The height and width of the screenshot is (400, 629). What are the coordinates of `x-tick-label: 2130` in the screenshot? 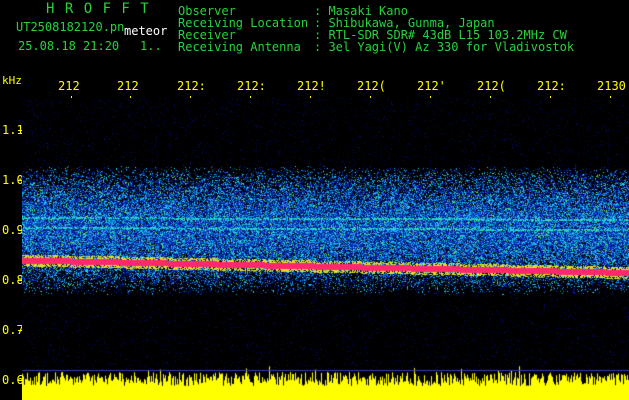 It's located at (611, 86).